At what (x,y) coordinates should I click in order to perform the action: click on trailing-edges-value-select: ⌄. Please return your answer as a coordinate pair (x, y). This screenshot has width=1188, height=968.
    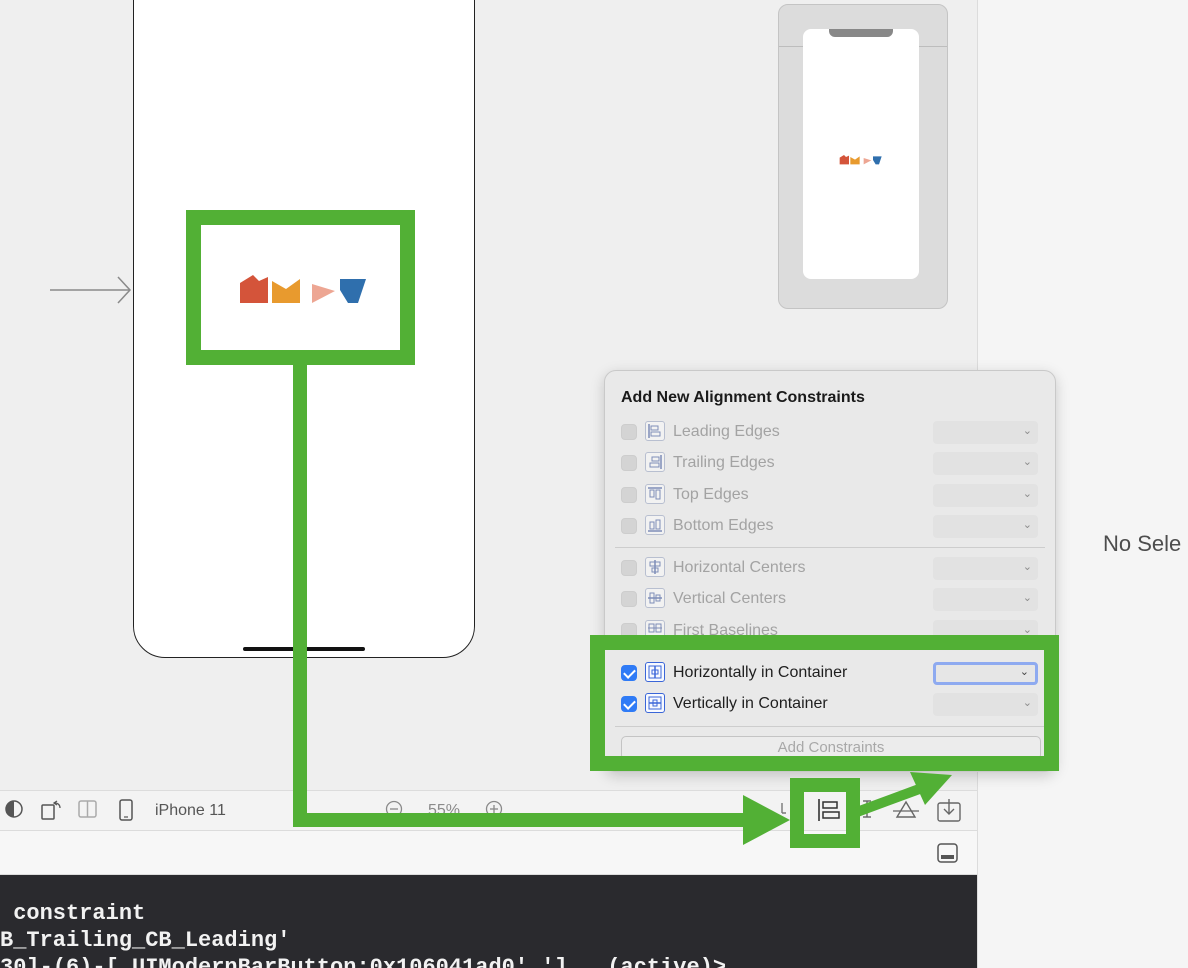
    Looking at the image, I should click on (985, 463).